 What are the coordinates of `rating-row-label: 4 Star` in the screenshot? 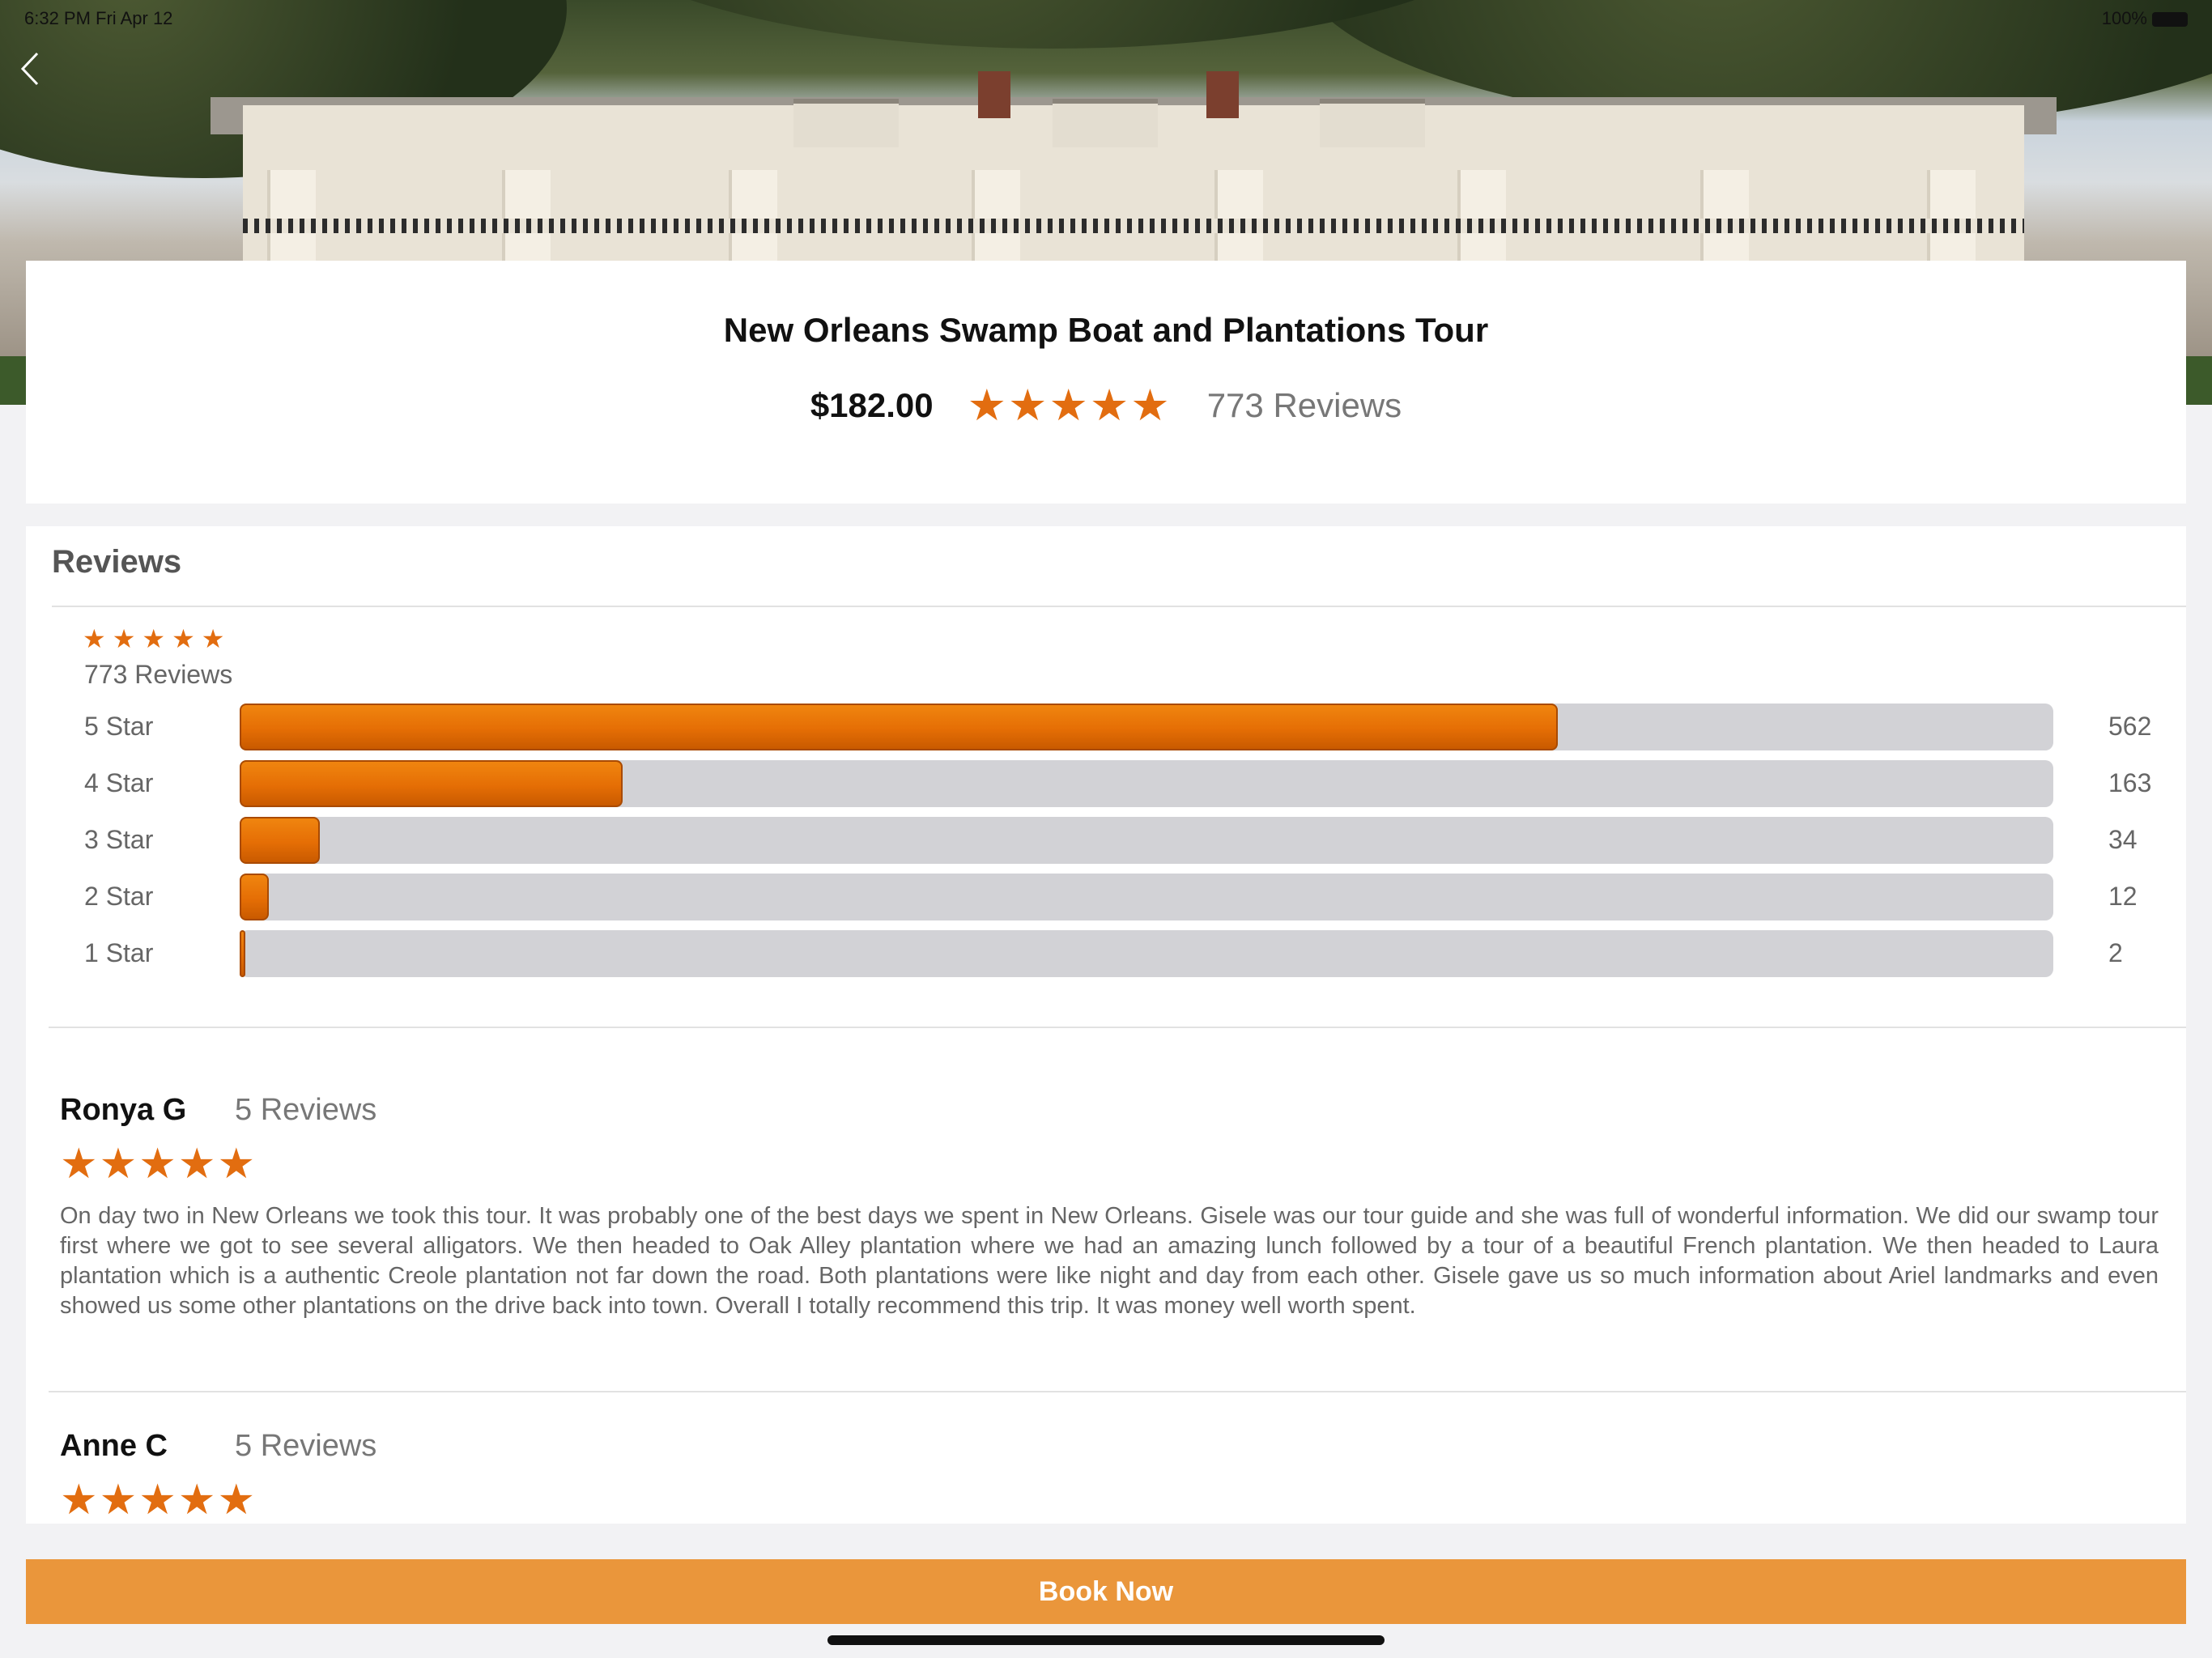 It's located at (119, 782).